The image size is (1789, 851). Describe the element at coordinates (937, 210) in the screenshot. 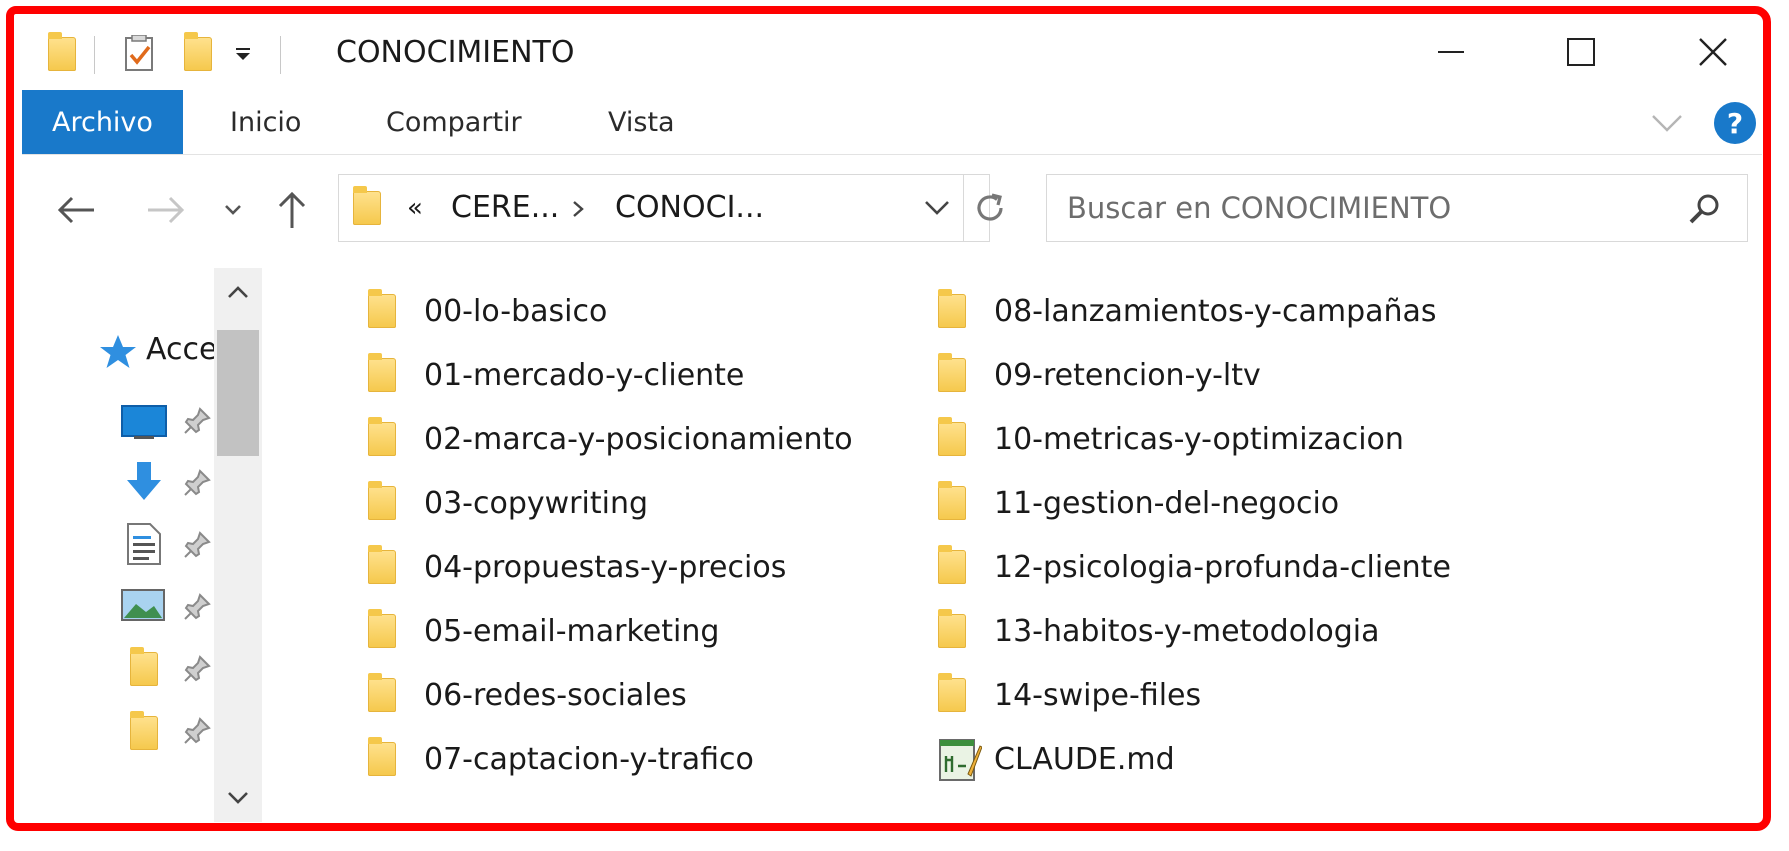

I see `address-dropdown-icon` at that location.